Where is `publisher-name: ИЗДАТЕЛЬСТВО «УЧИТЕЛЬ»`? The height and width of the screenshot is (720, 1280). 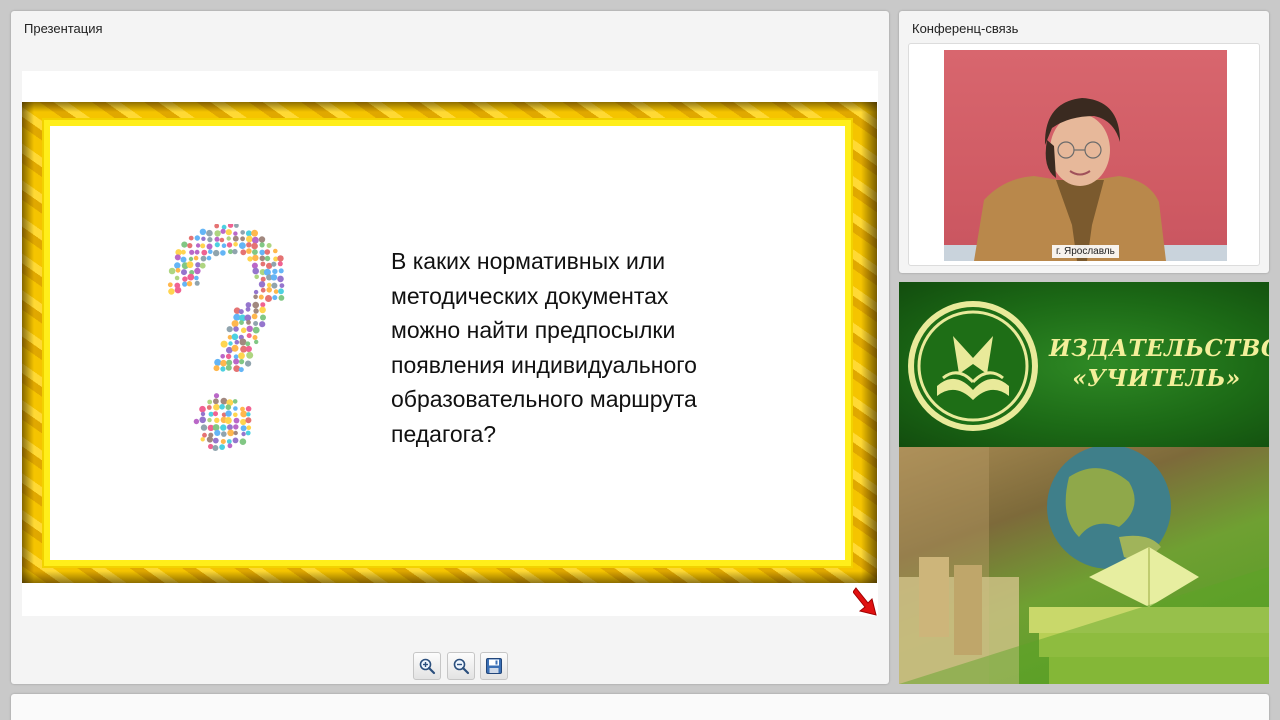
publisher-name: ИЗДАТЕЛЬСТВО «УЧИТЕЛЬ» is located at coordinates (1159, 364).